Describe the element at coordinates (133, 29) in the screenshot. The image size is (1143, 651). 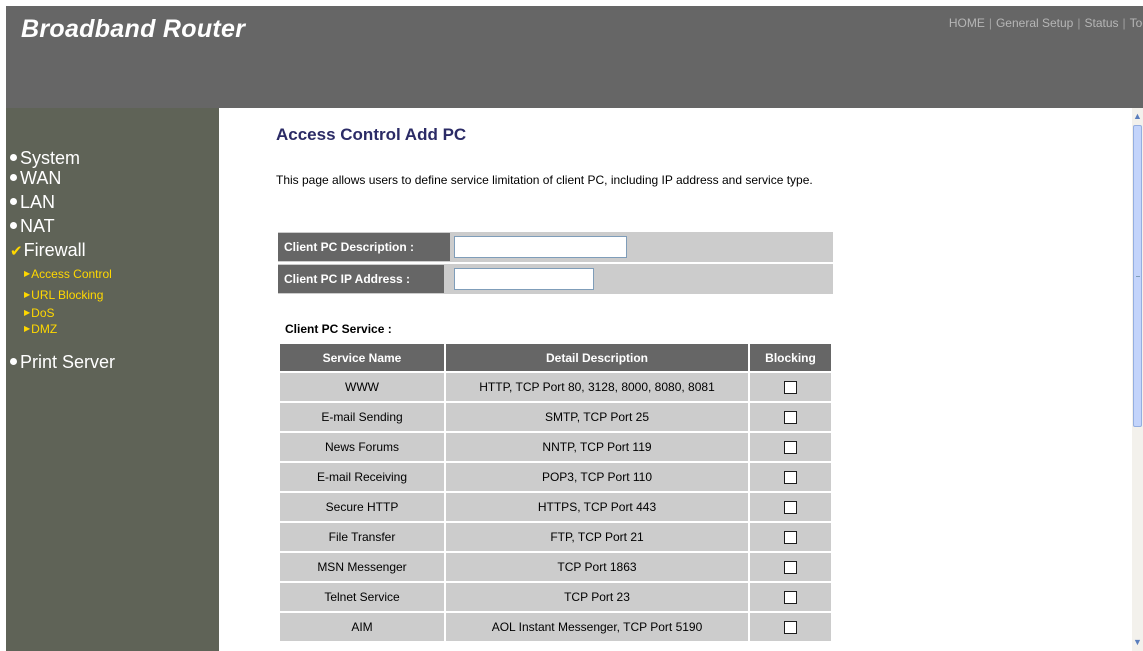
I see `brand-title: Broadband Router` at that location.